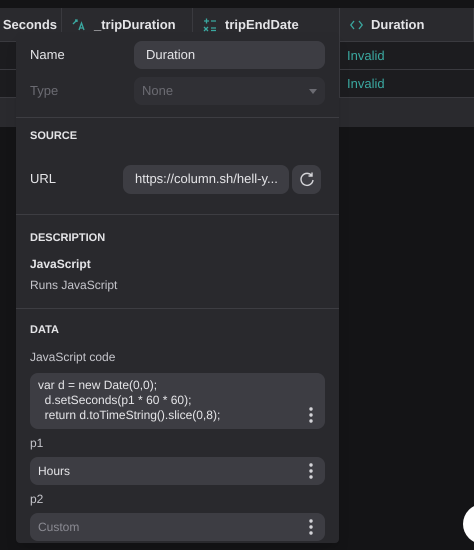 The height and width of the screenshot is (550, 474). I want to click on field-label: URL, so click(44, 179).